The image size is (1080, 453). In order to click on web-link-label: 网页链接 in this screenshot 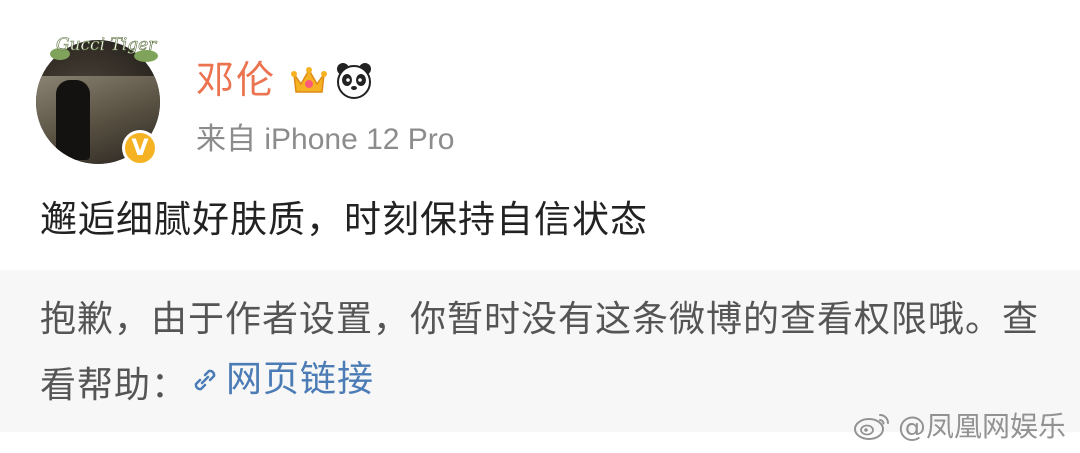, I will do `click(300, 379)`.